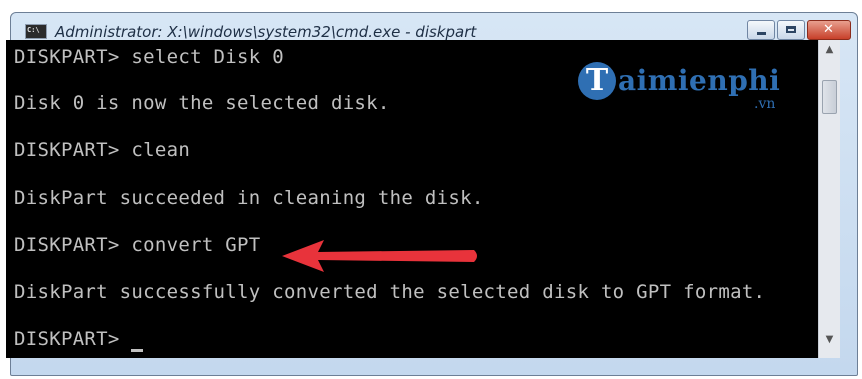 The image size is (862, 379). I want to click on watermark-logo: T aimienphi .vn, so click(688, 90).